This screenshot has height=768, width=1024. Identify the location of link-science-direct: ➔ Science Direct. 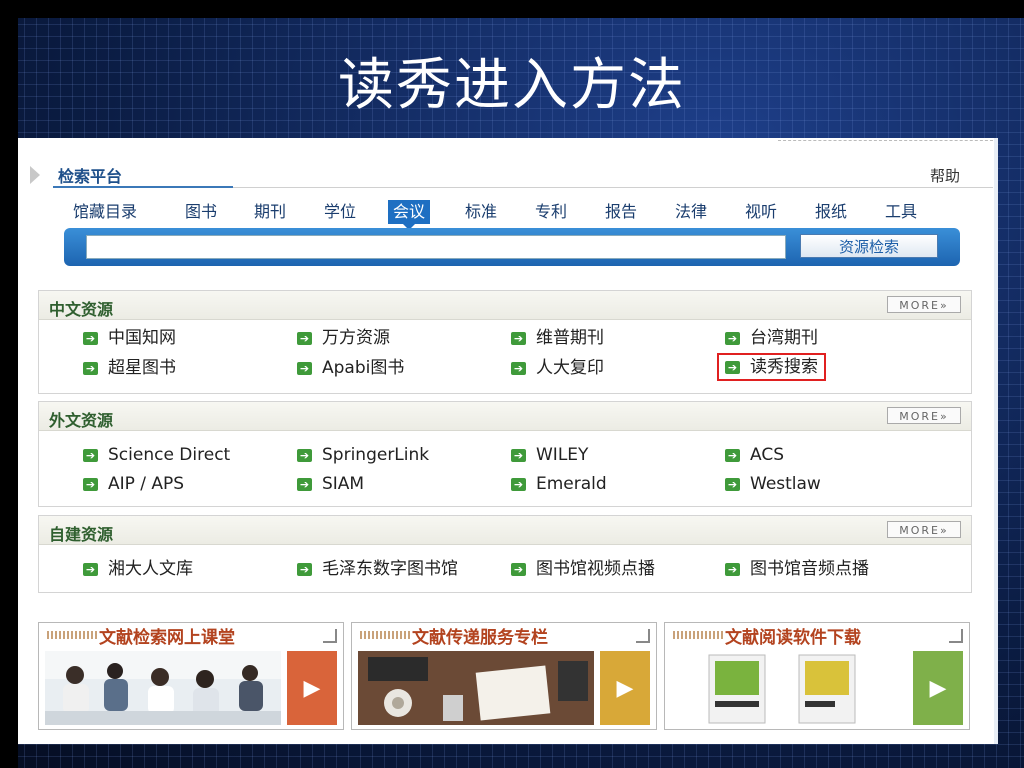
(156, 455).